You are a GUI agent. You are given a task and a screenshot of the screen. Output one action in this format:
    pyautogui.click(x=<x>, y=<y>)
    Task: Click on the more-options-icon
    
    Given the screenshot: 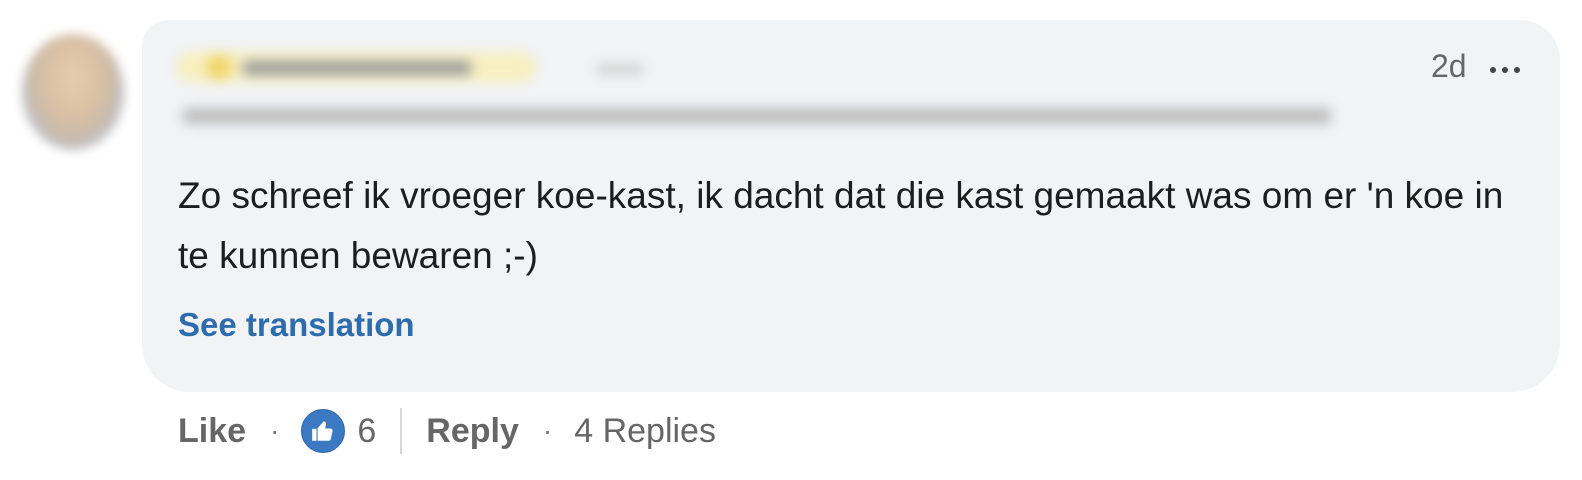 What is the action you would take?
    pyautogui.click(x=1510, y=70)
    